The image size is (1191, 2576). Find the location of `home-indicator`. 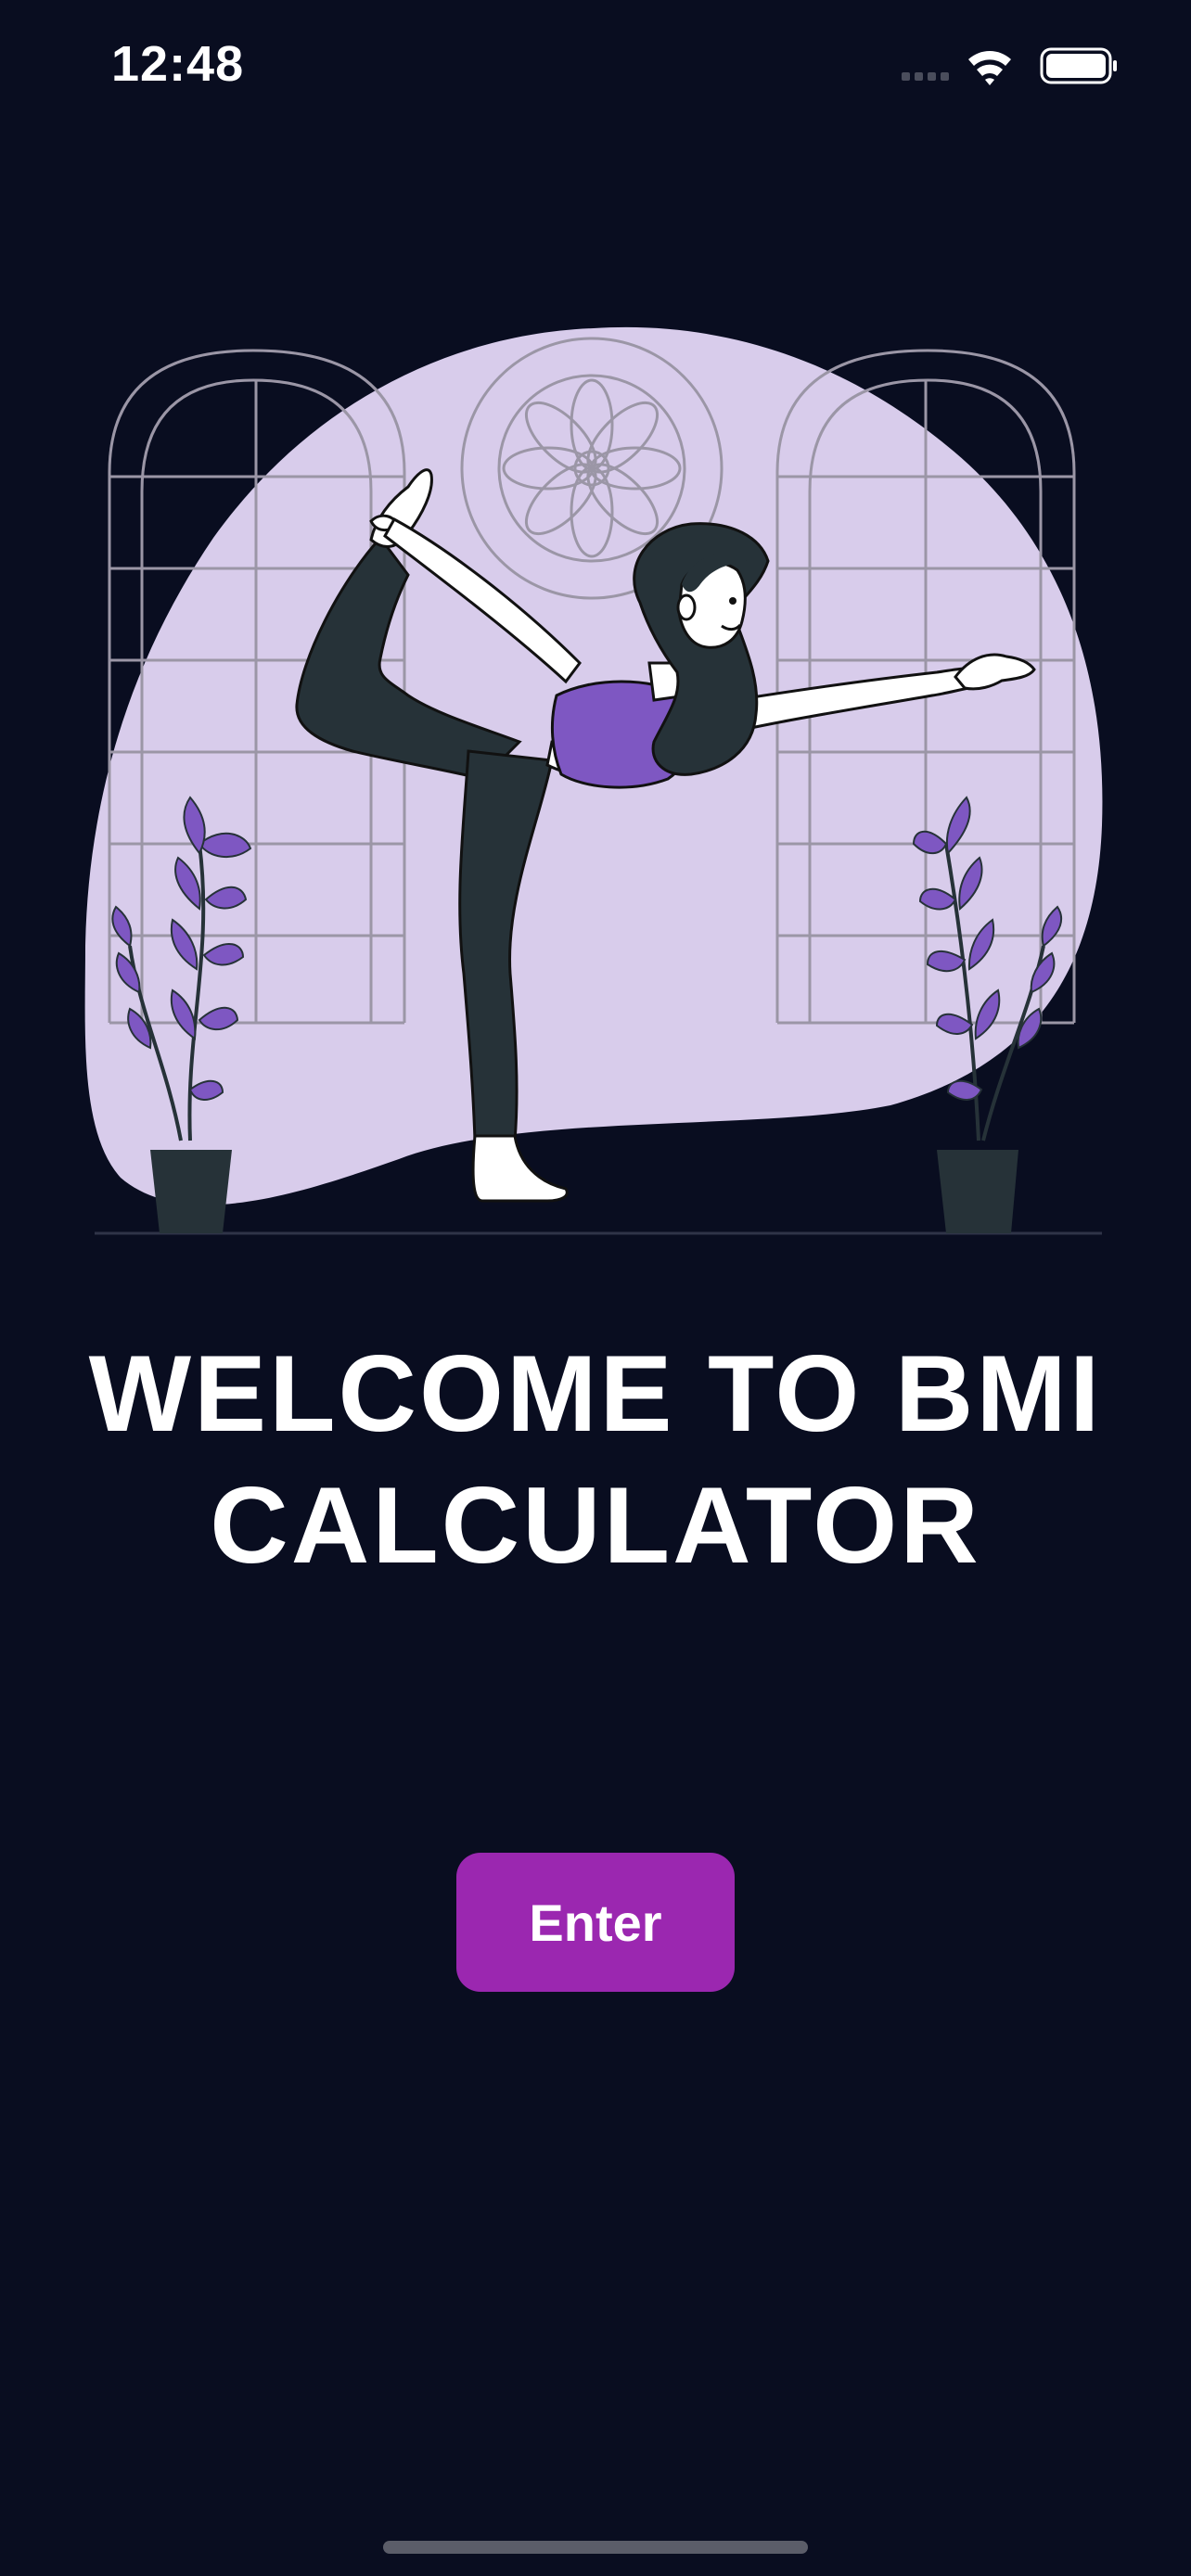

home-indicator is located at coordinates (595, 2547).